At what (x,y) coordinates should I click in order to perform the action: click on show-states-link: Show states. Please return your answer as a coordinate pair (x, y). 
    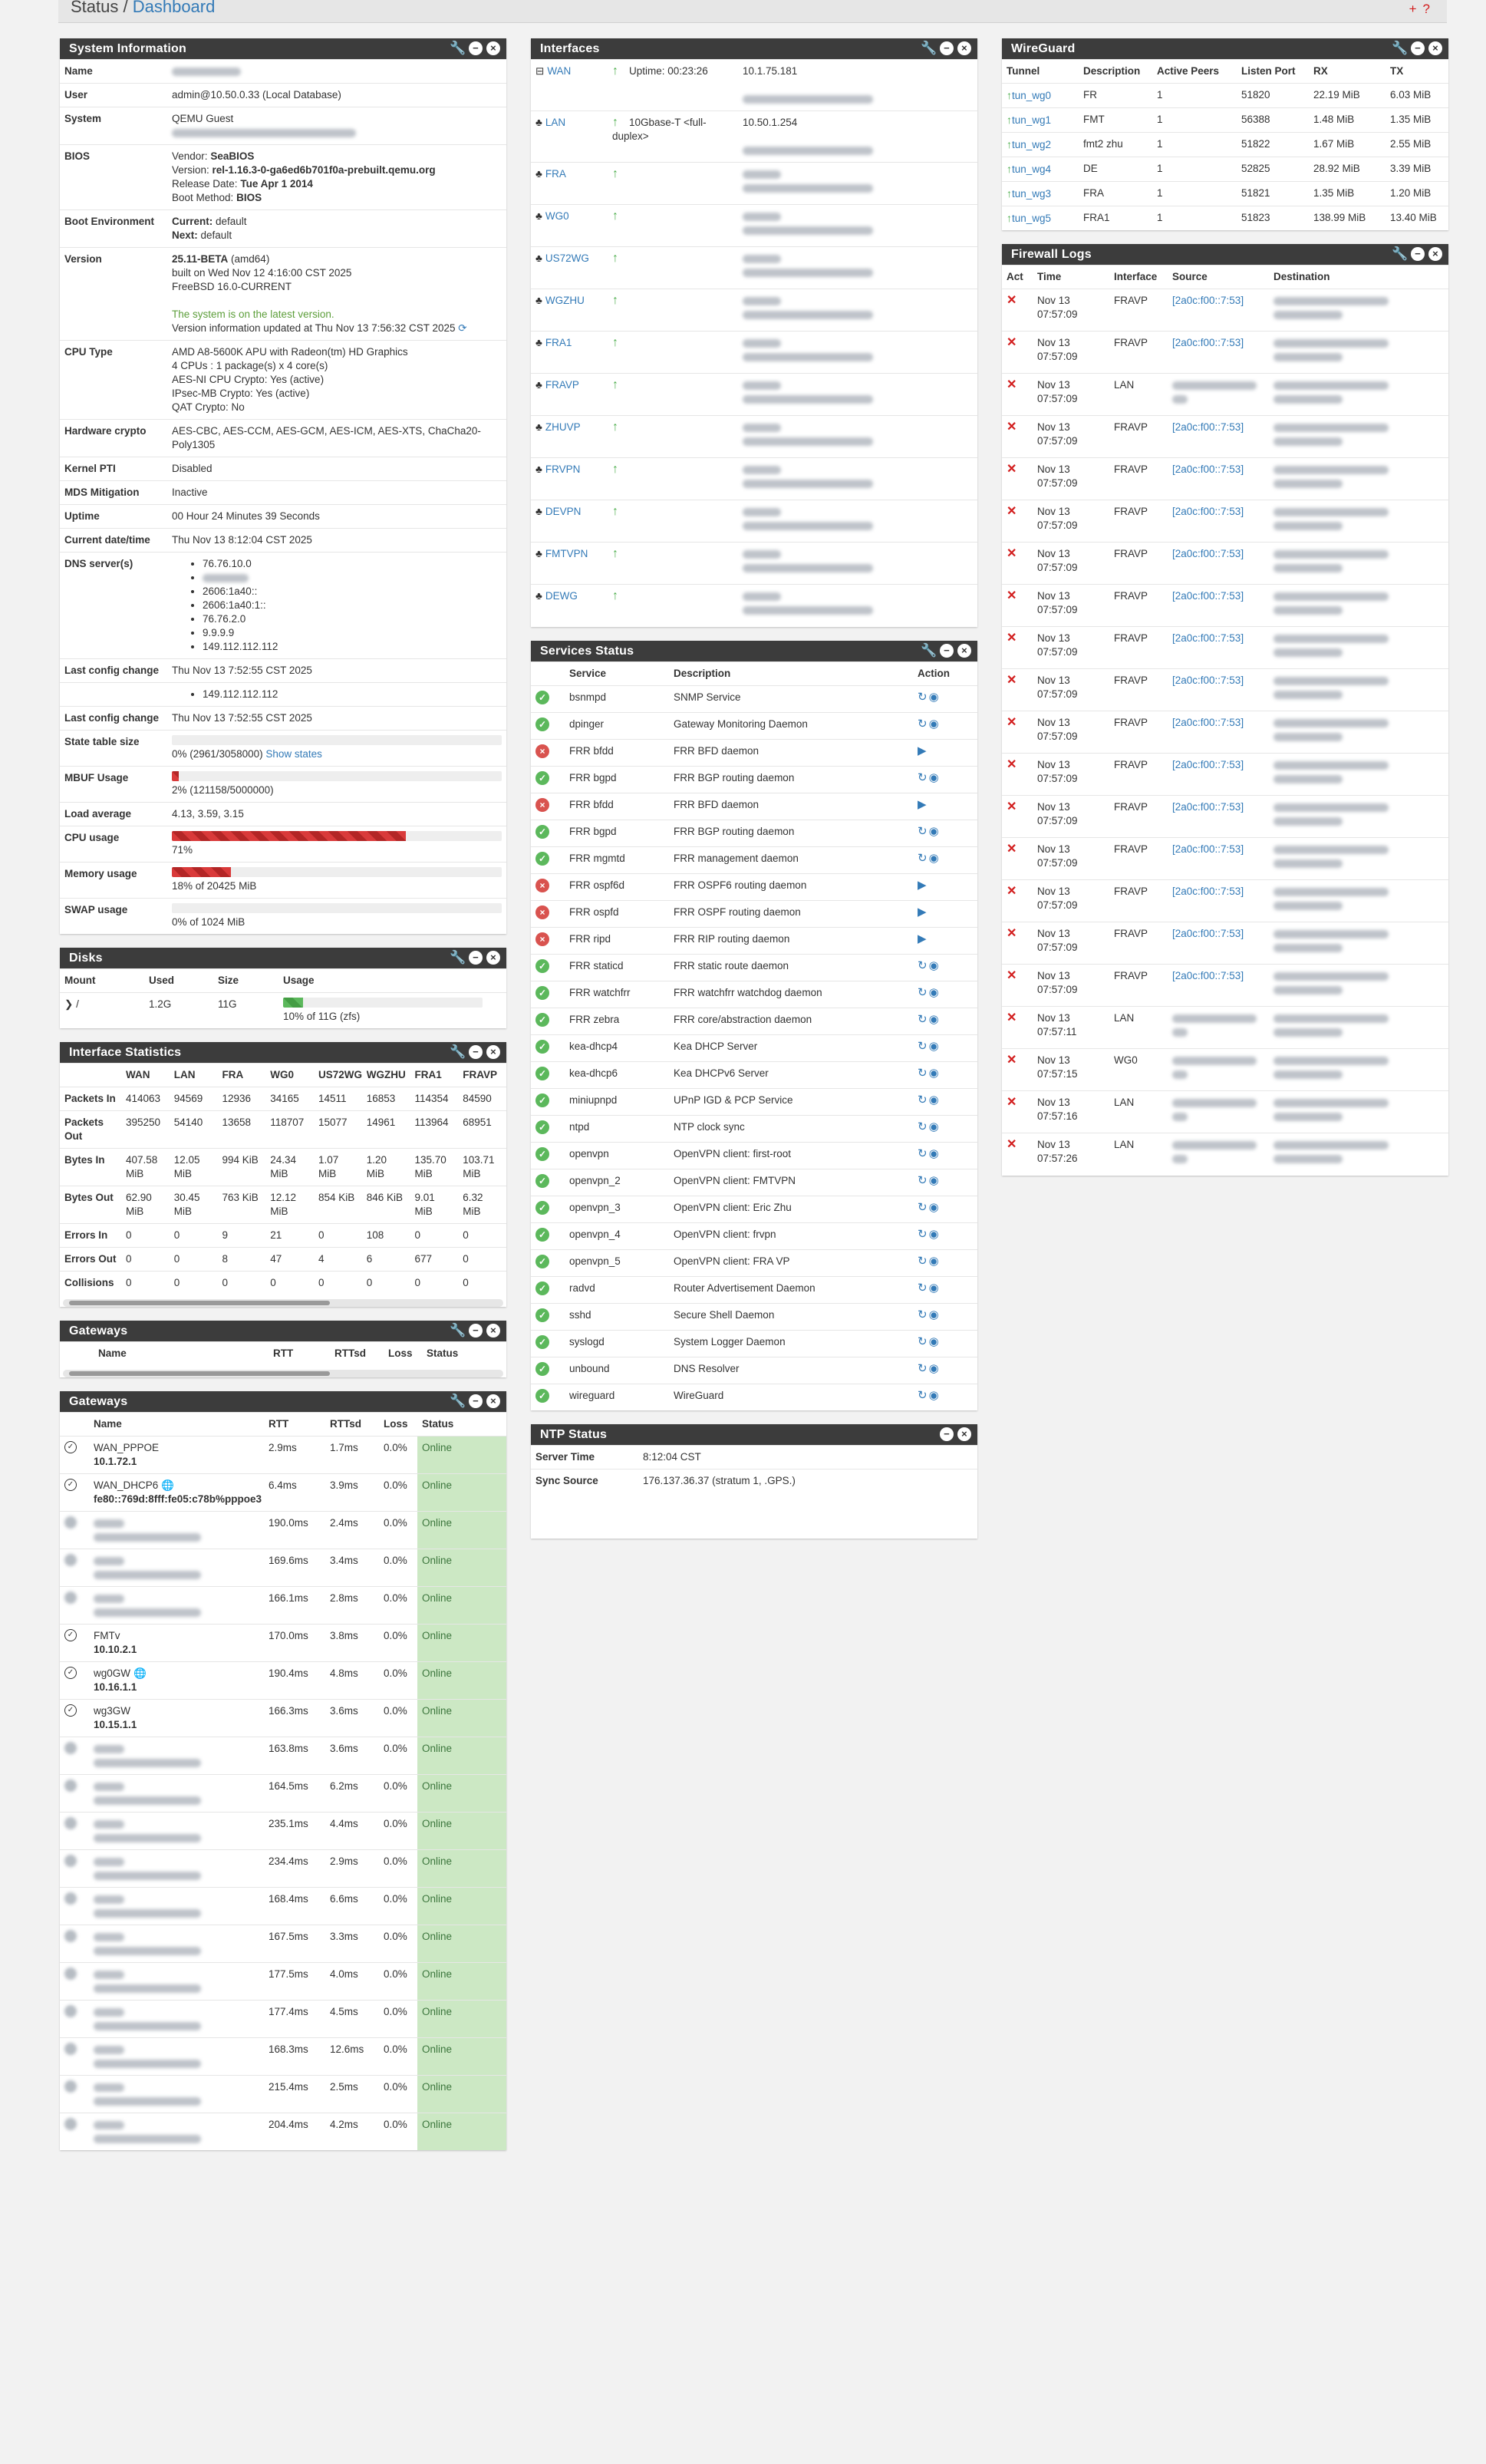
    Looking at the image, I should click on (293, 754).